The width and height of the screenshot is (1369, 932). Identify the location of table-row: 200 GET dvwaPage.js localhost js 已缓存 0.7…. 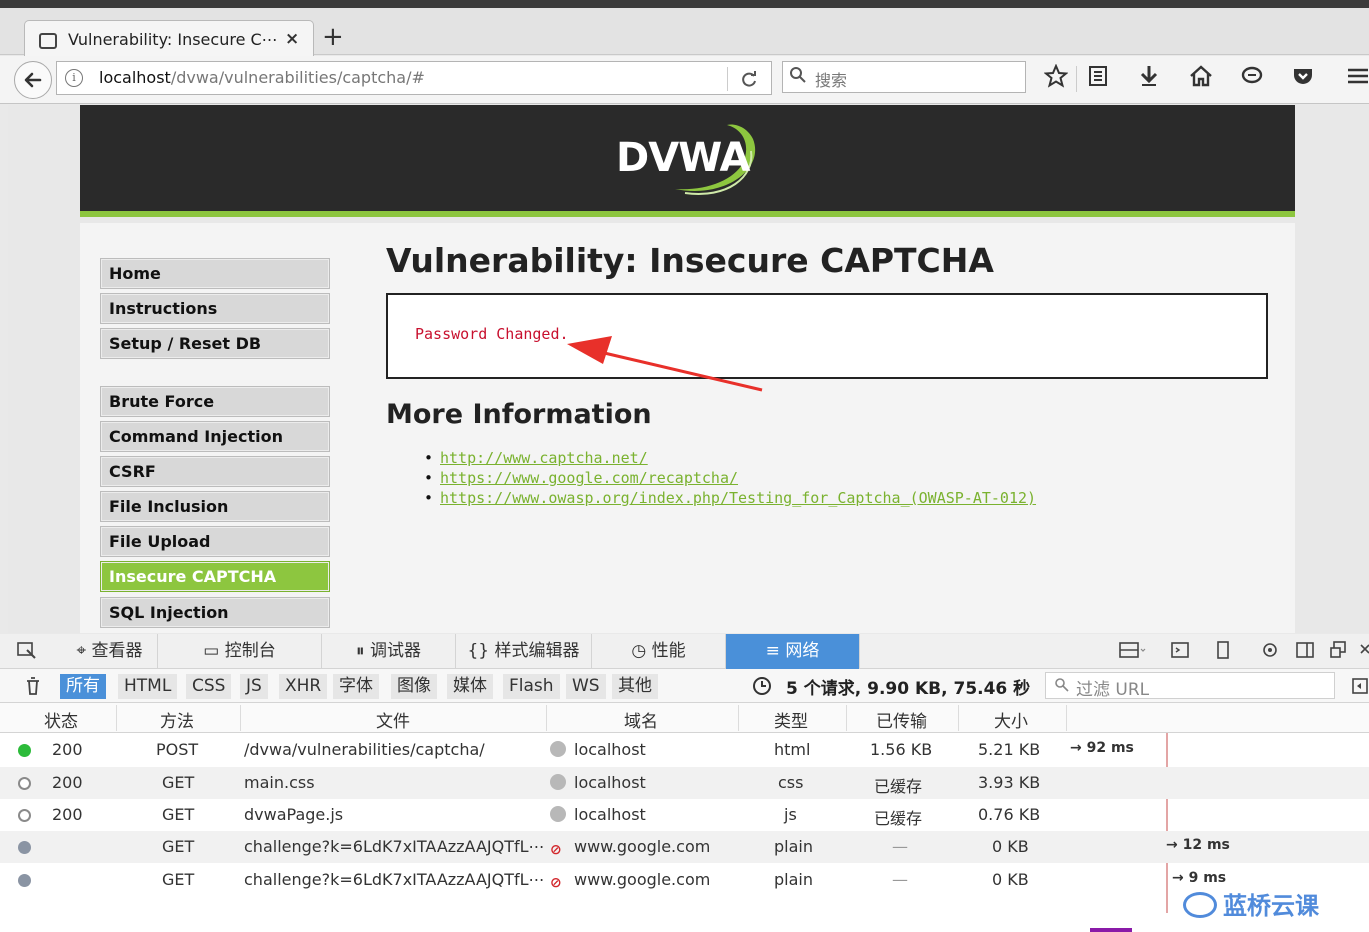
(684, 815).